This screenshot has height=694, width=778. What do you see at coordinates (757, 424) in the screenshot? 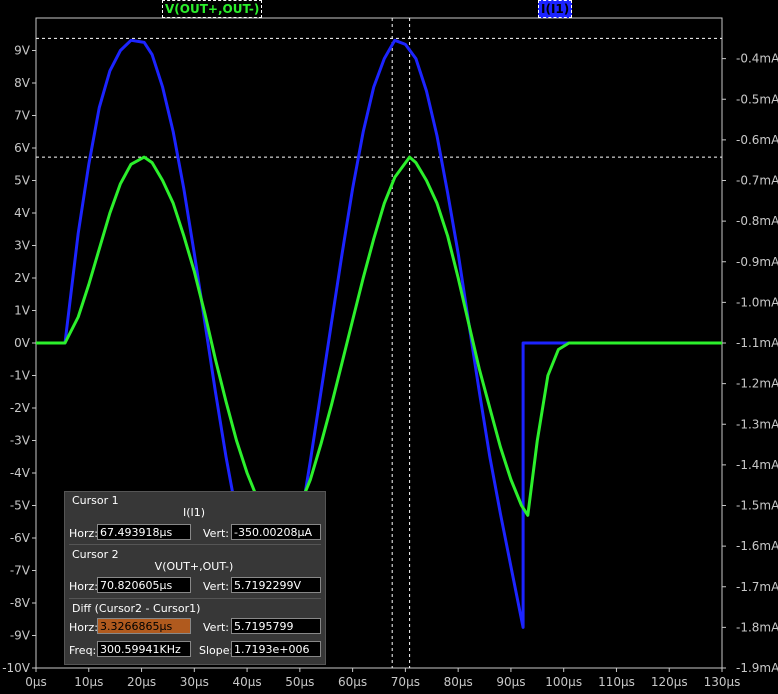
I see `y-right-tick-label: -1.3mA` at bounding box center [757, 424].